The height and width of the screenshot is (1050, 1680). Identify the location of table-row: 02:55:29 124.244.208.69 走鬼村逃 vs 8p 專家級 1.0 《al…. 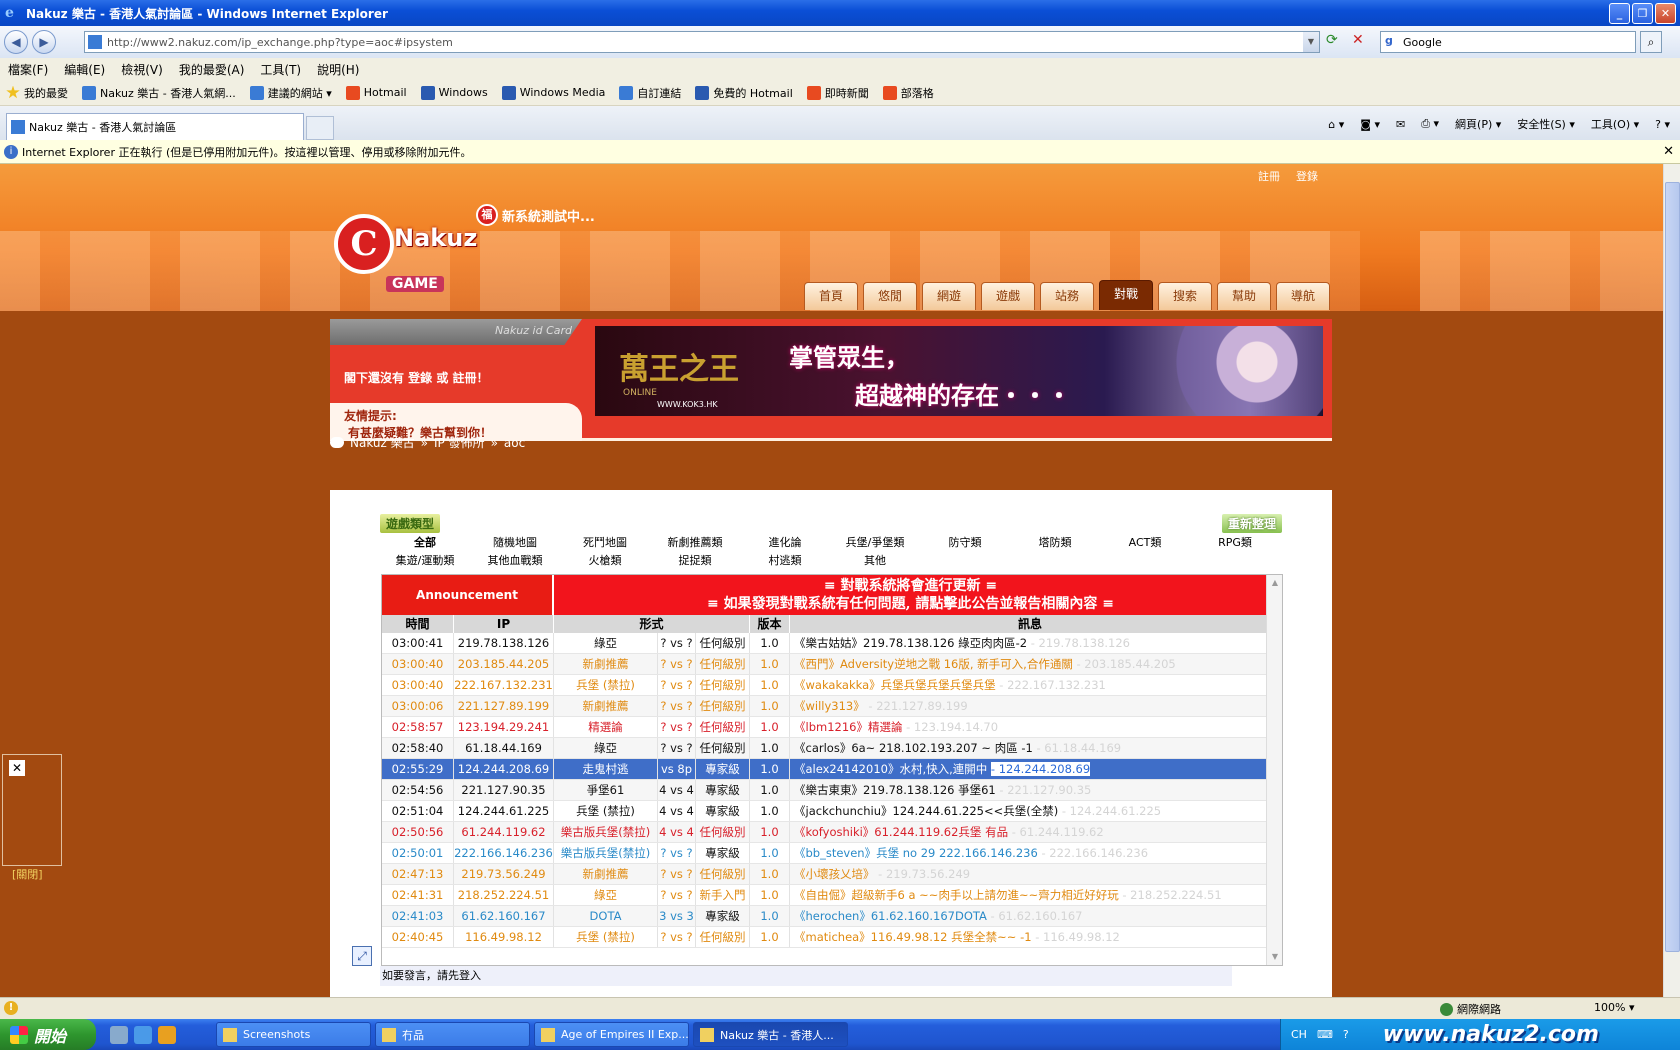
(824, 769).